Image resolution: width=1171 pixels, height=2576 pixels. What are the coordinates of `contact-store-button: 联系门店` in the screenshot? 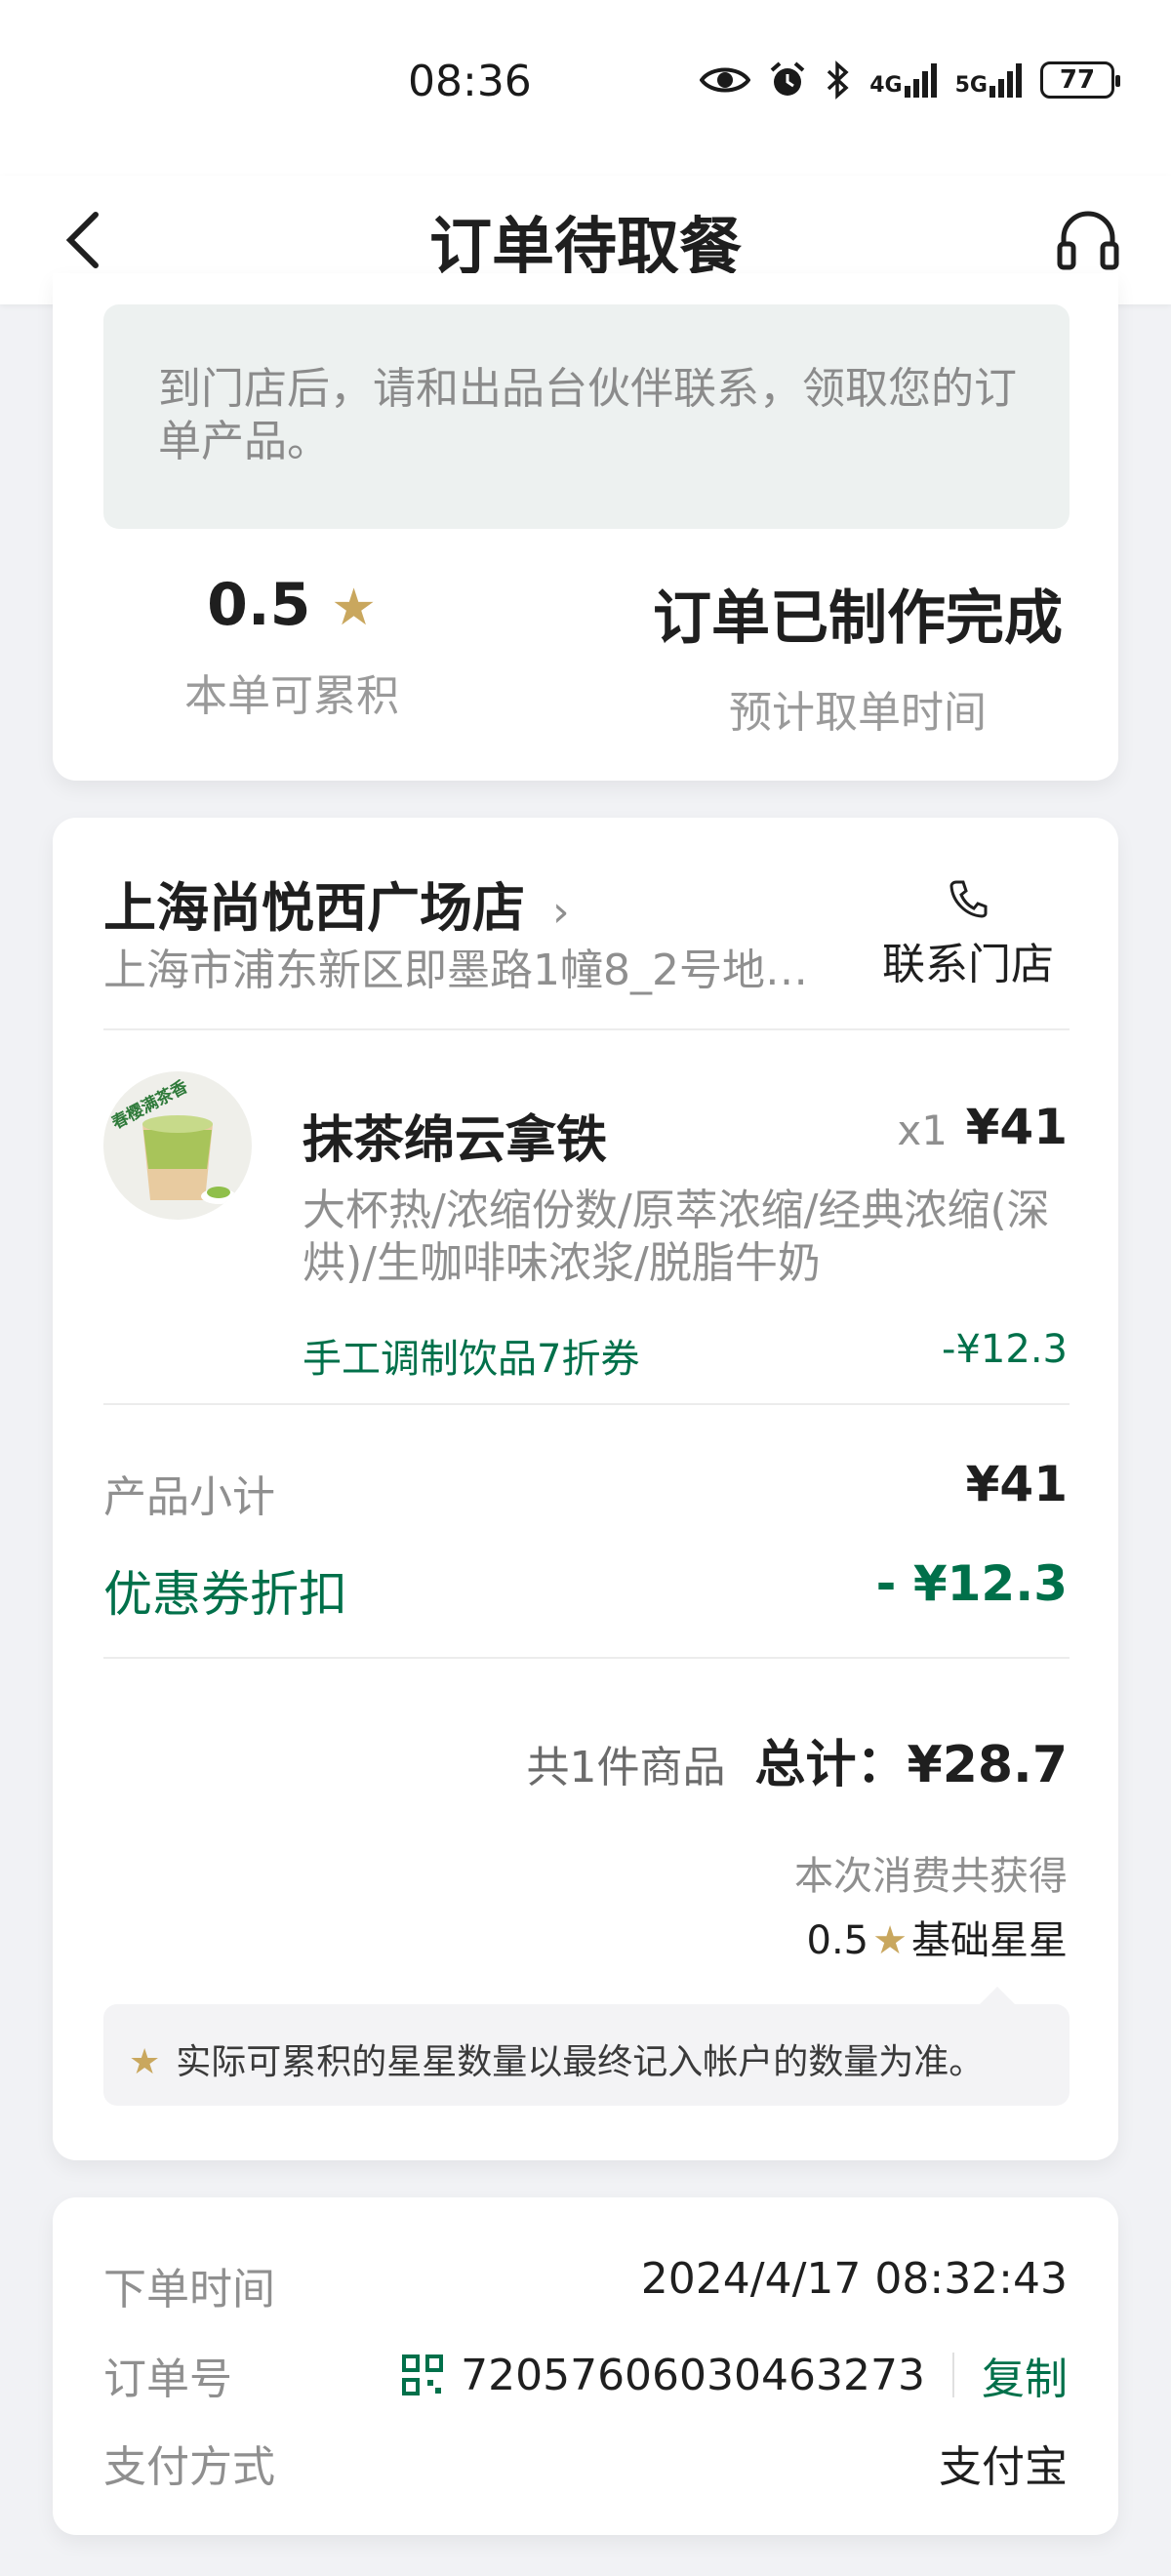 It's located at (968, 933).